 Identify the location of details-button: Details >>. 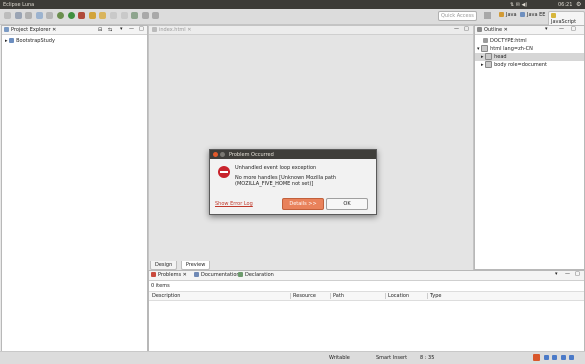
(303, 204).